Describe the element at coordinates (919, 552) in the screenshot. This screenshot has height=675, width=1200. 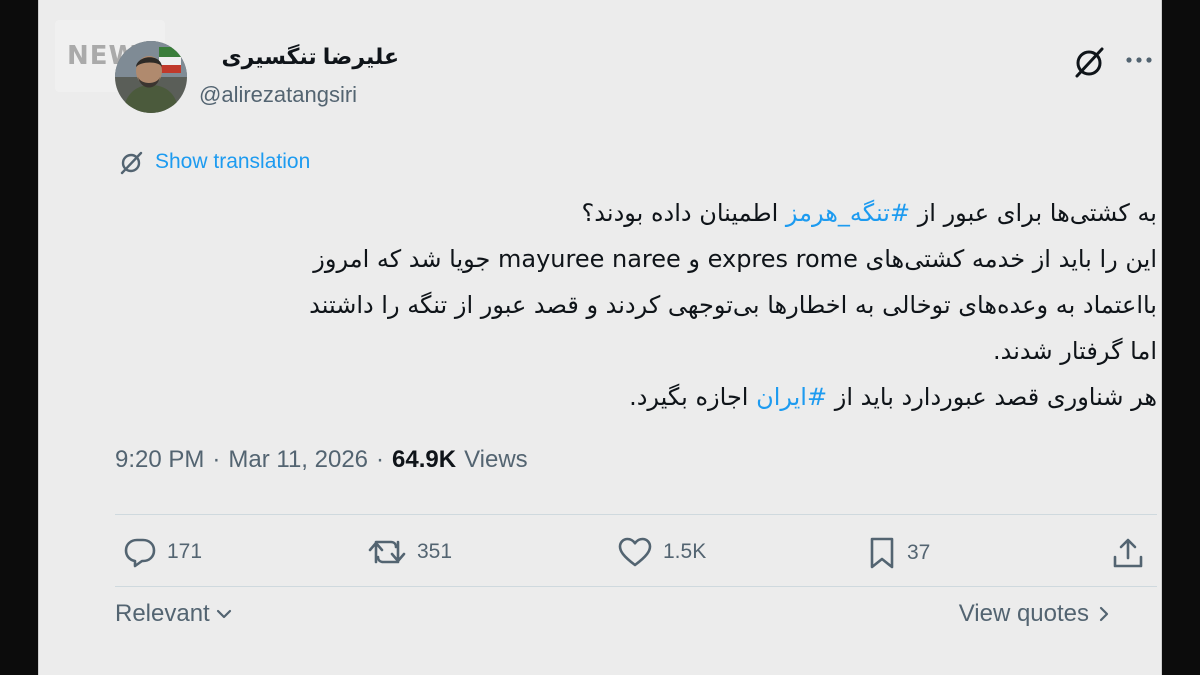
I see `bookmark-count: 37` at that location.